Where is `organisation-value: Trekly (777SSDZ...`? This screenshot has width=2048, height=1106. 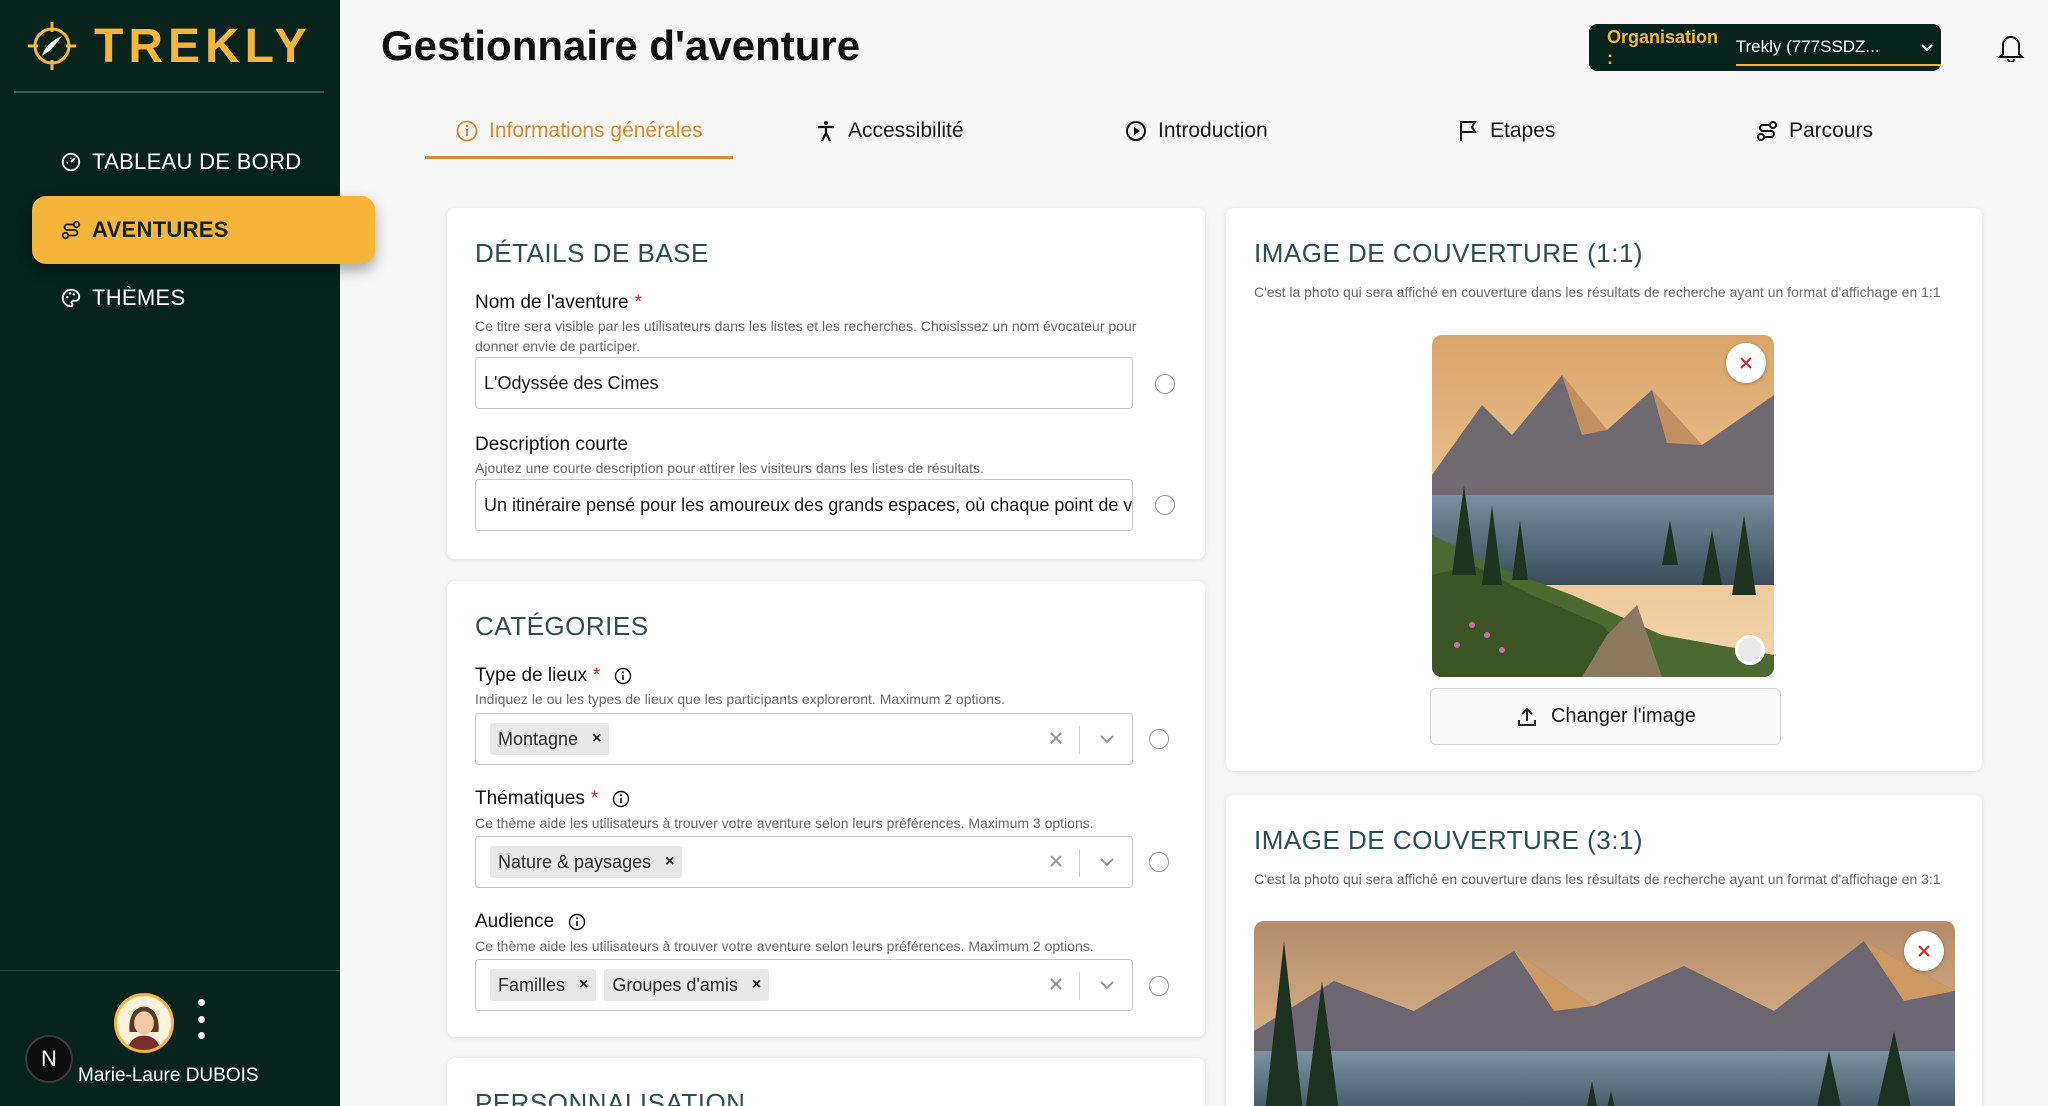 organisation-value: Trekly (777SSDZ... is located at coordinates (1807, 46).